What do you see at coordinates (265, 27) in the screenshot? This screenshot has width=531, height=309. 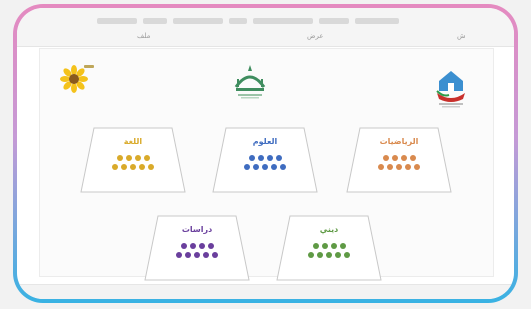 I see `ribbon-toolbar: ملف عرض ش` at bounding box center [265, 27].